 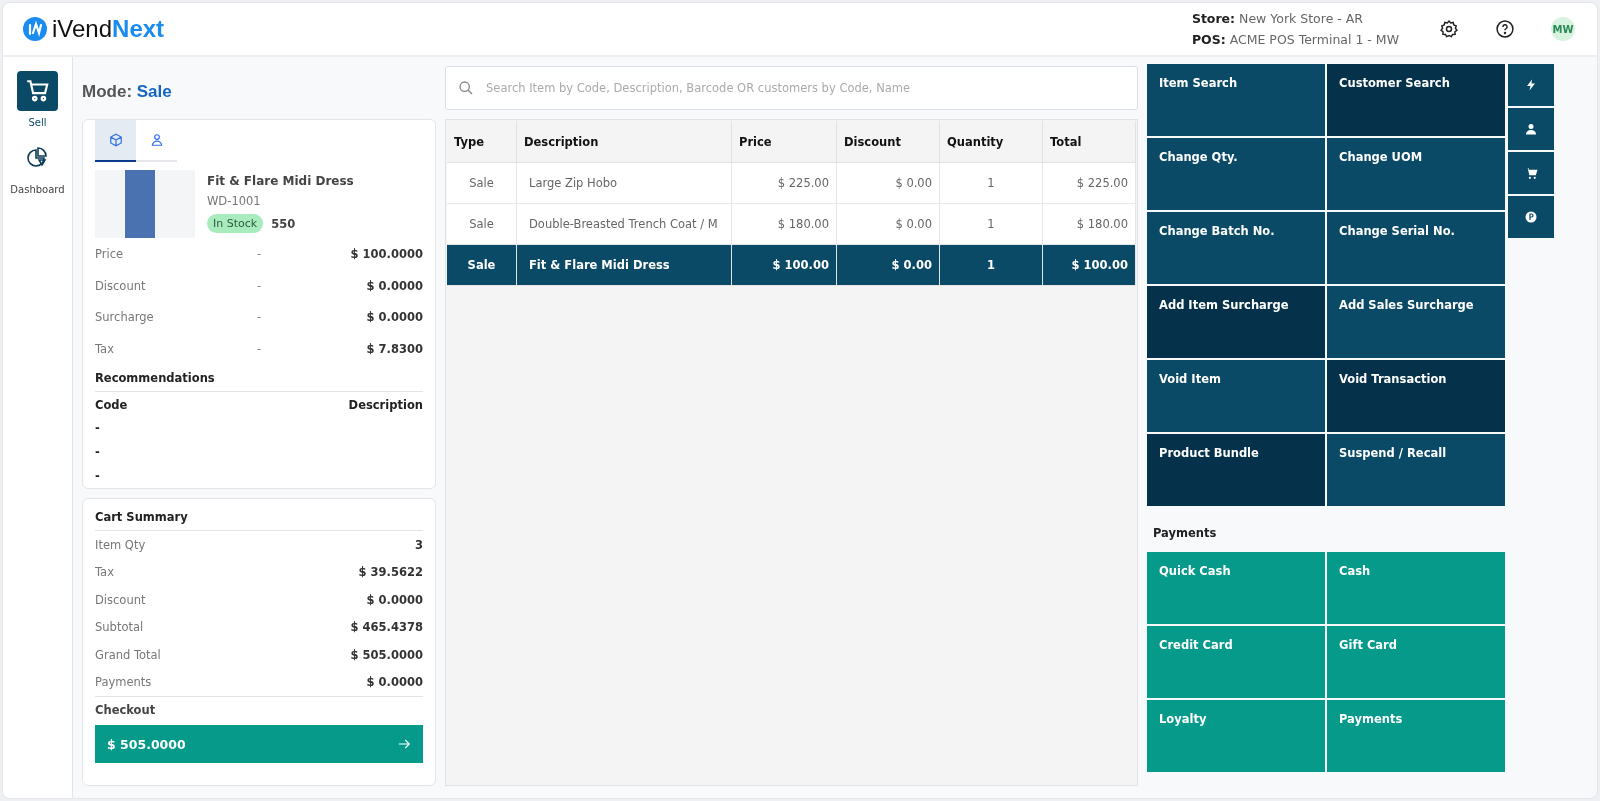 What do you see at coordinates (1416, 322) in the screenshot?
I see `action-tile: Add Sales Surcharge` at bounding box center [1416, 322].